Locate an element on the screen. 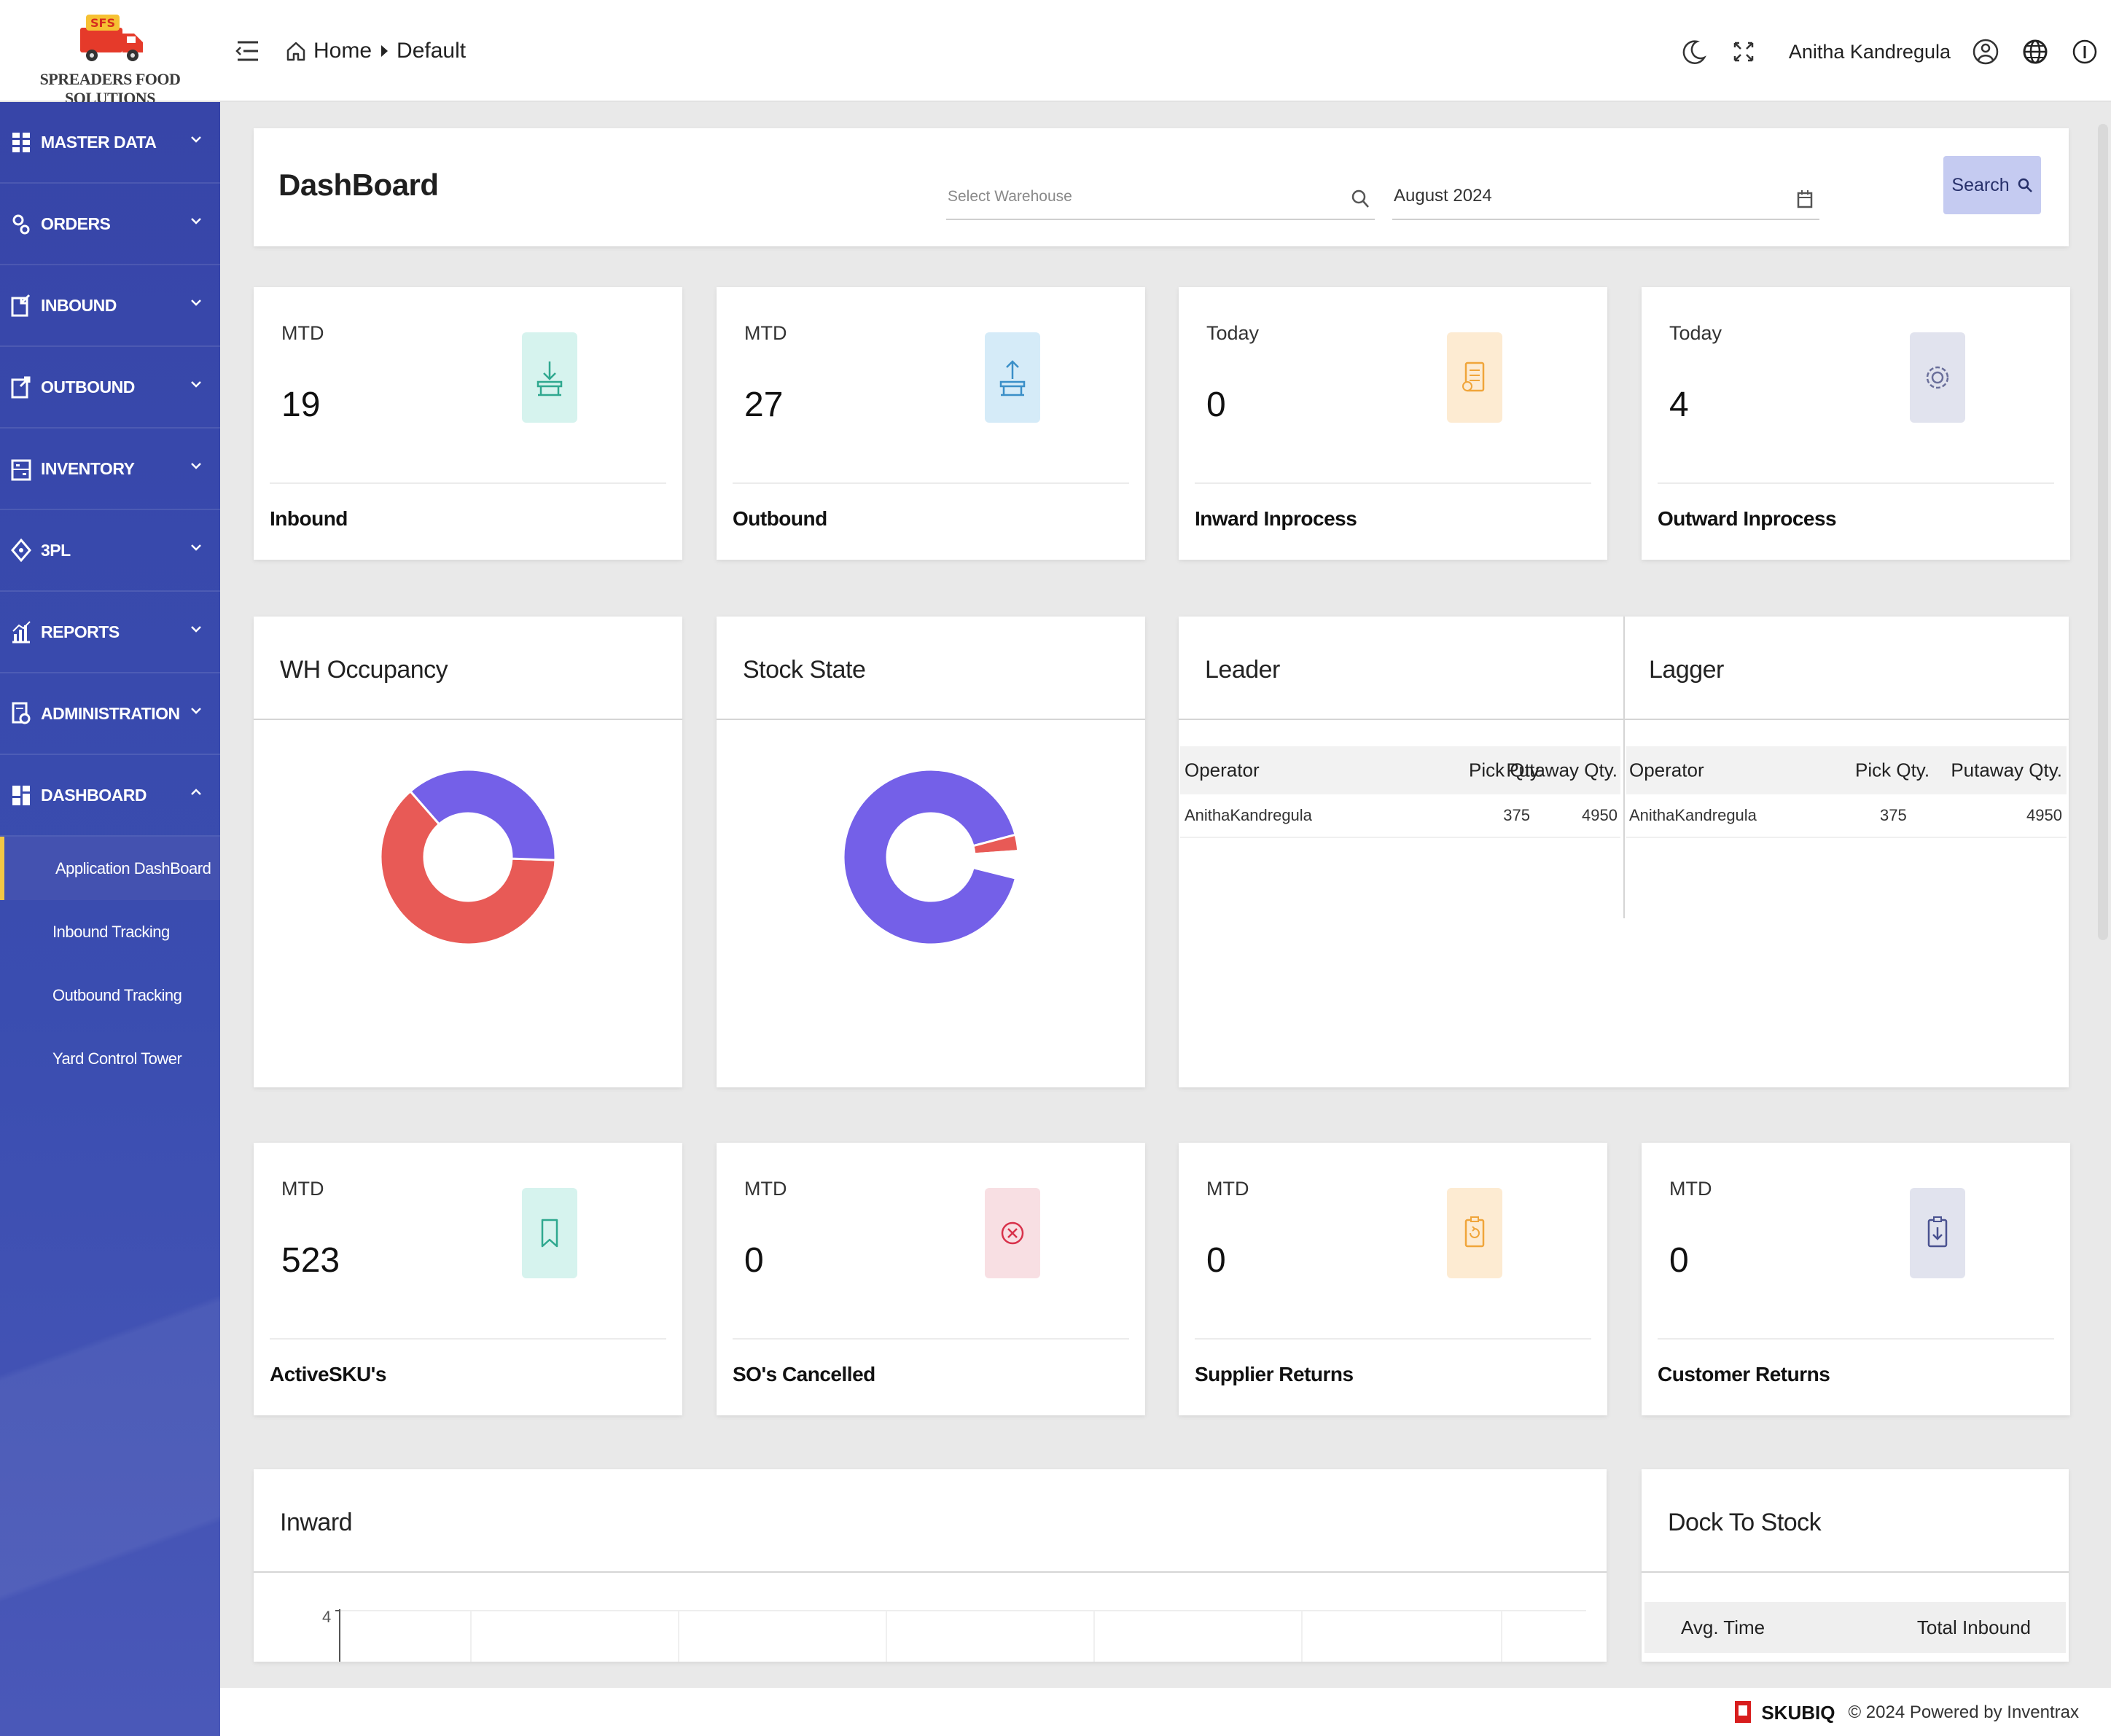 The image size is (2111, 1736). stat-card-inward-inprocess: Today 0 Inward Inprocess is located at coordinates (1393, 423).